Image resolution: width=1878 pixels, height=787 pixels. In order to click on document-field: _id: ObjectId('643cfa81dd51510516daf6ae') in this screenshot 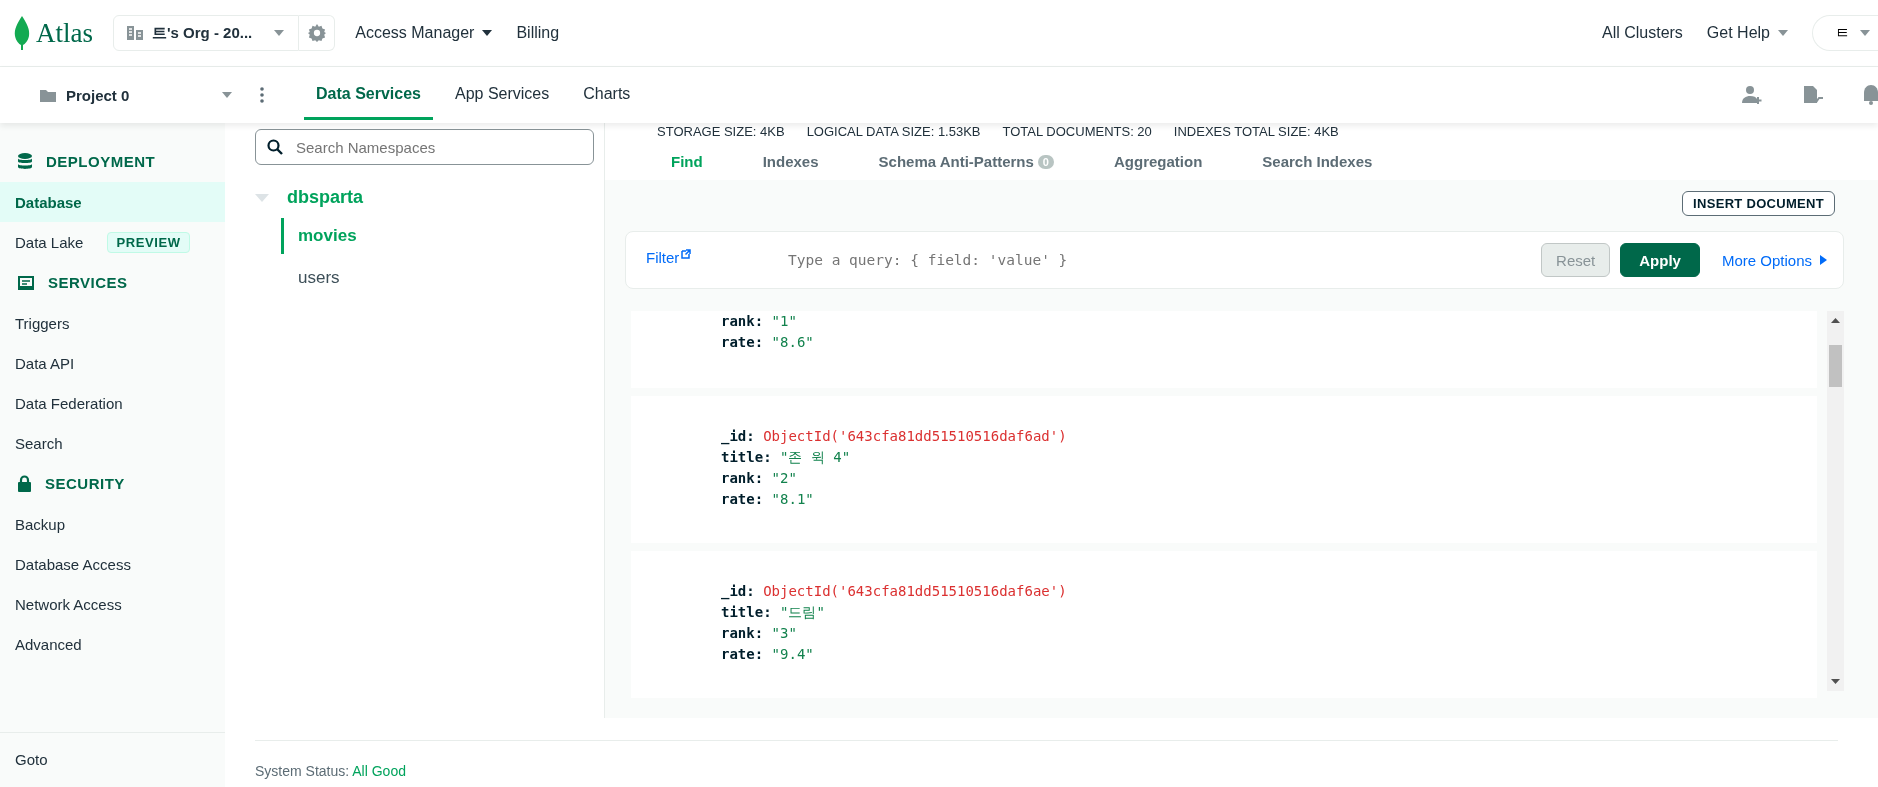, I will do `click(1269, 591)`.